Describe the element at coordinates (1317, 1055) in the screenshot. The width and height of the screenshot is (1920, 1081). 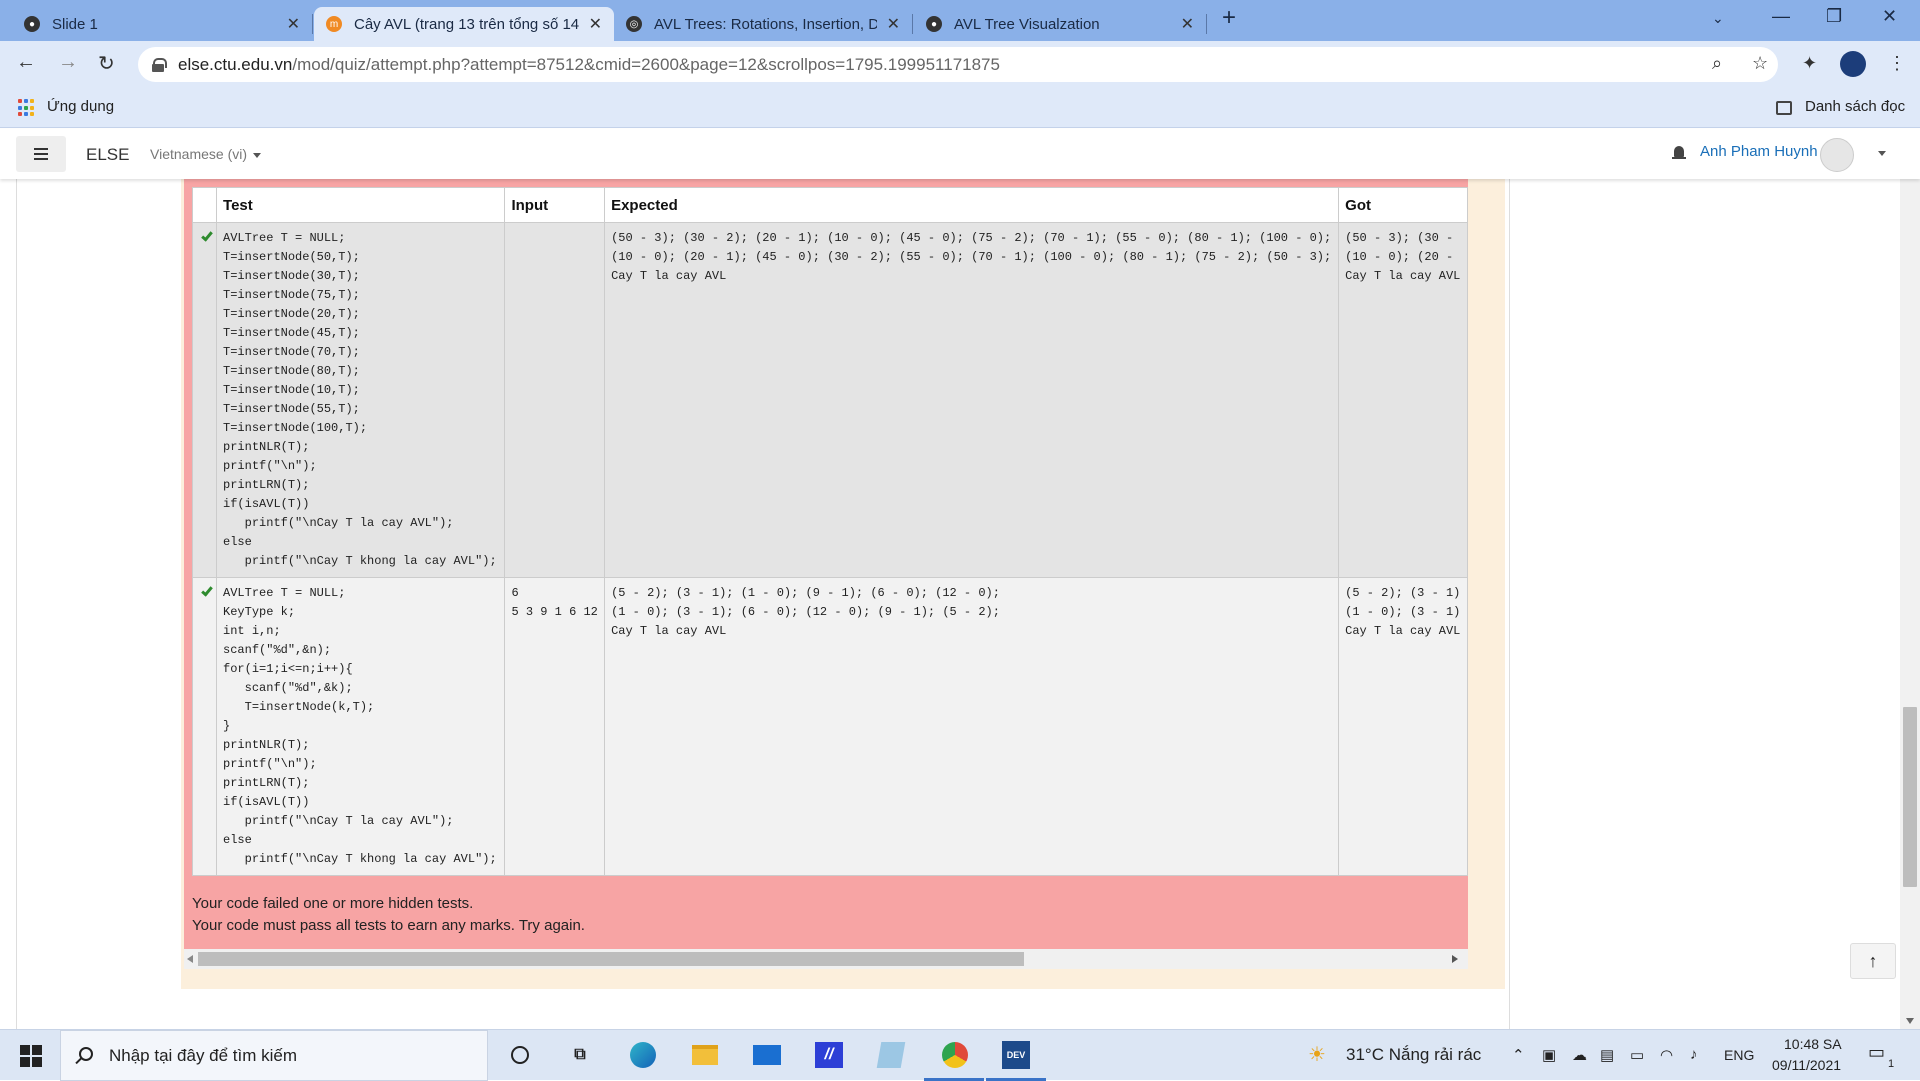
I see `weather-icon: ☀` at that location.